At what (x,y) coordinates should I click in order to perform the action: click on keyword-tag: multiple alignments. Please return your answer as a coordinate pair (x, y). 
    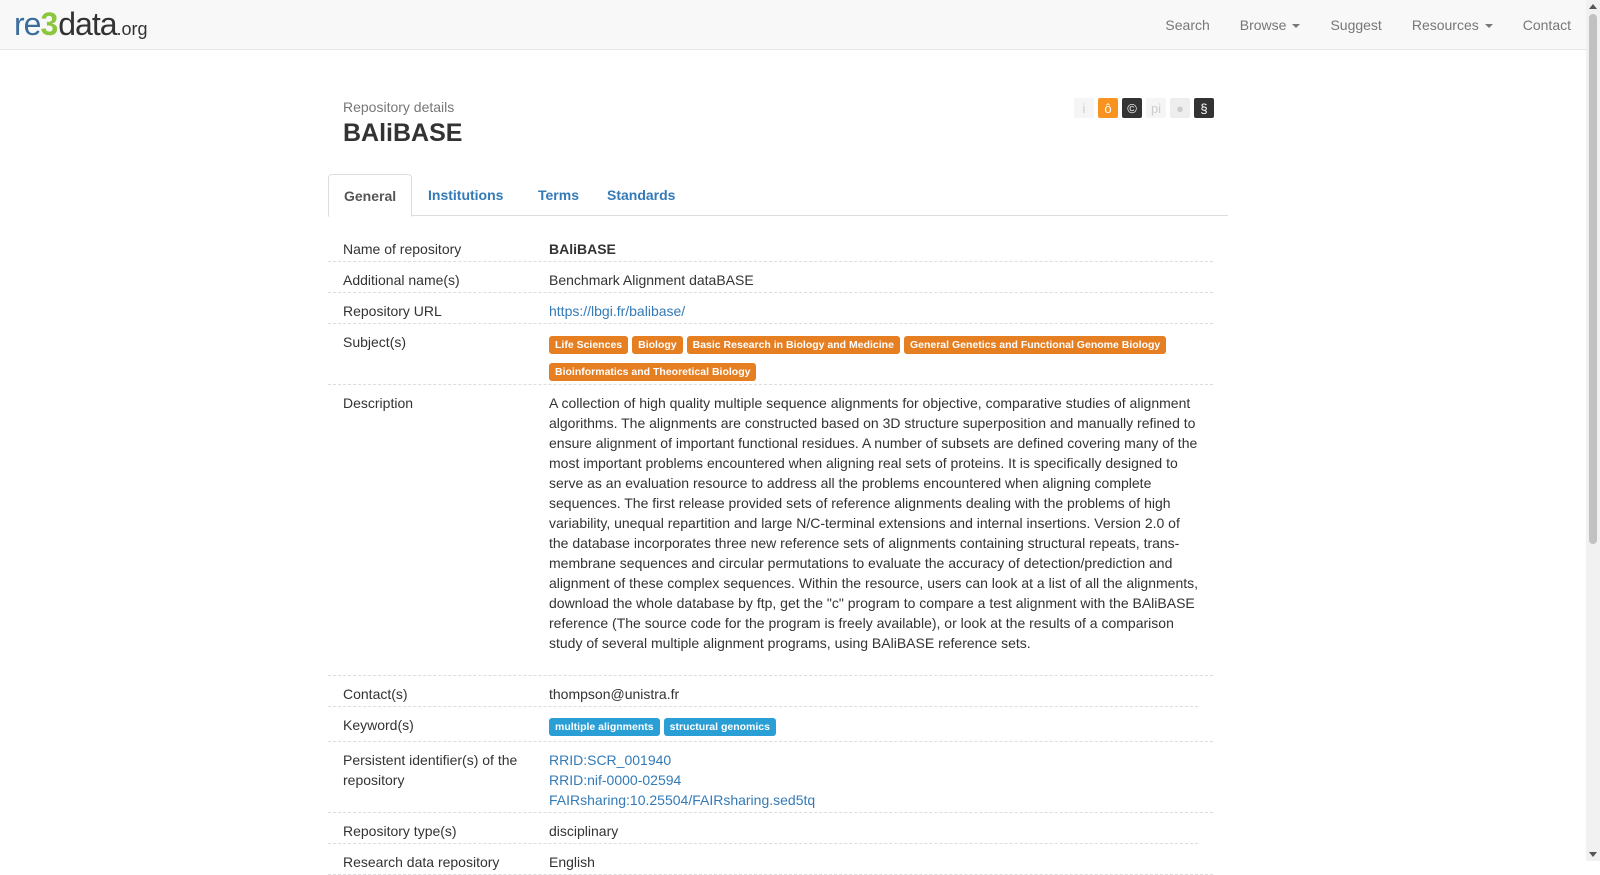
    Looking at the image, I should click on (604, 727).